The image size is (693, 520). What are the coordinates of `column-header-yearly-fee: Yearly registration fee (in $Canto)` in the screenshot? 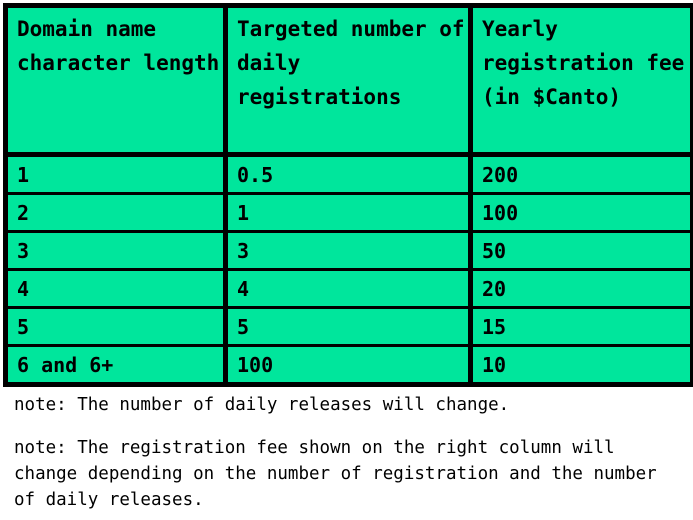 It's located at (581, 81).